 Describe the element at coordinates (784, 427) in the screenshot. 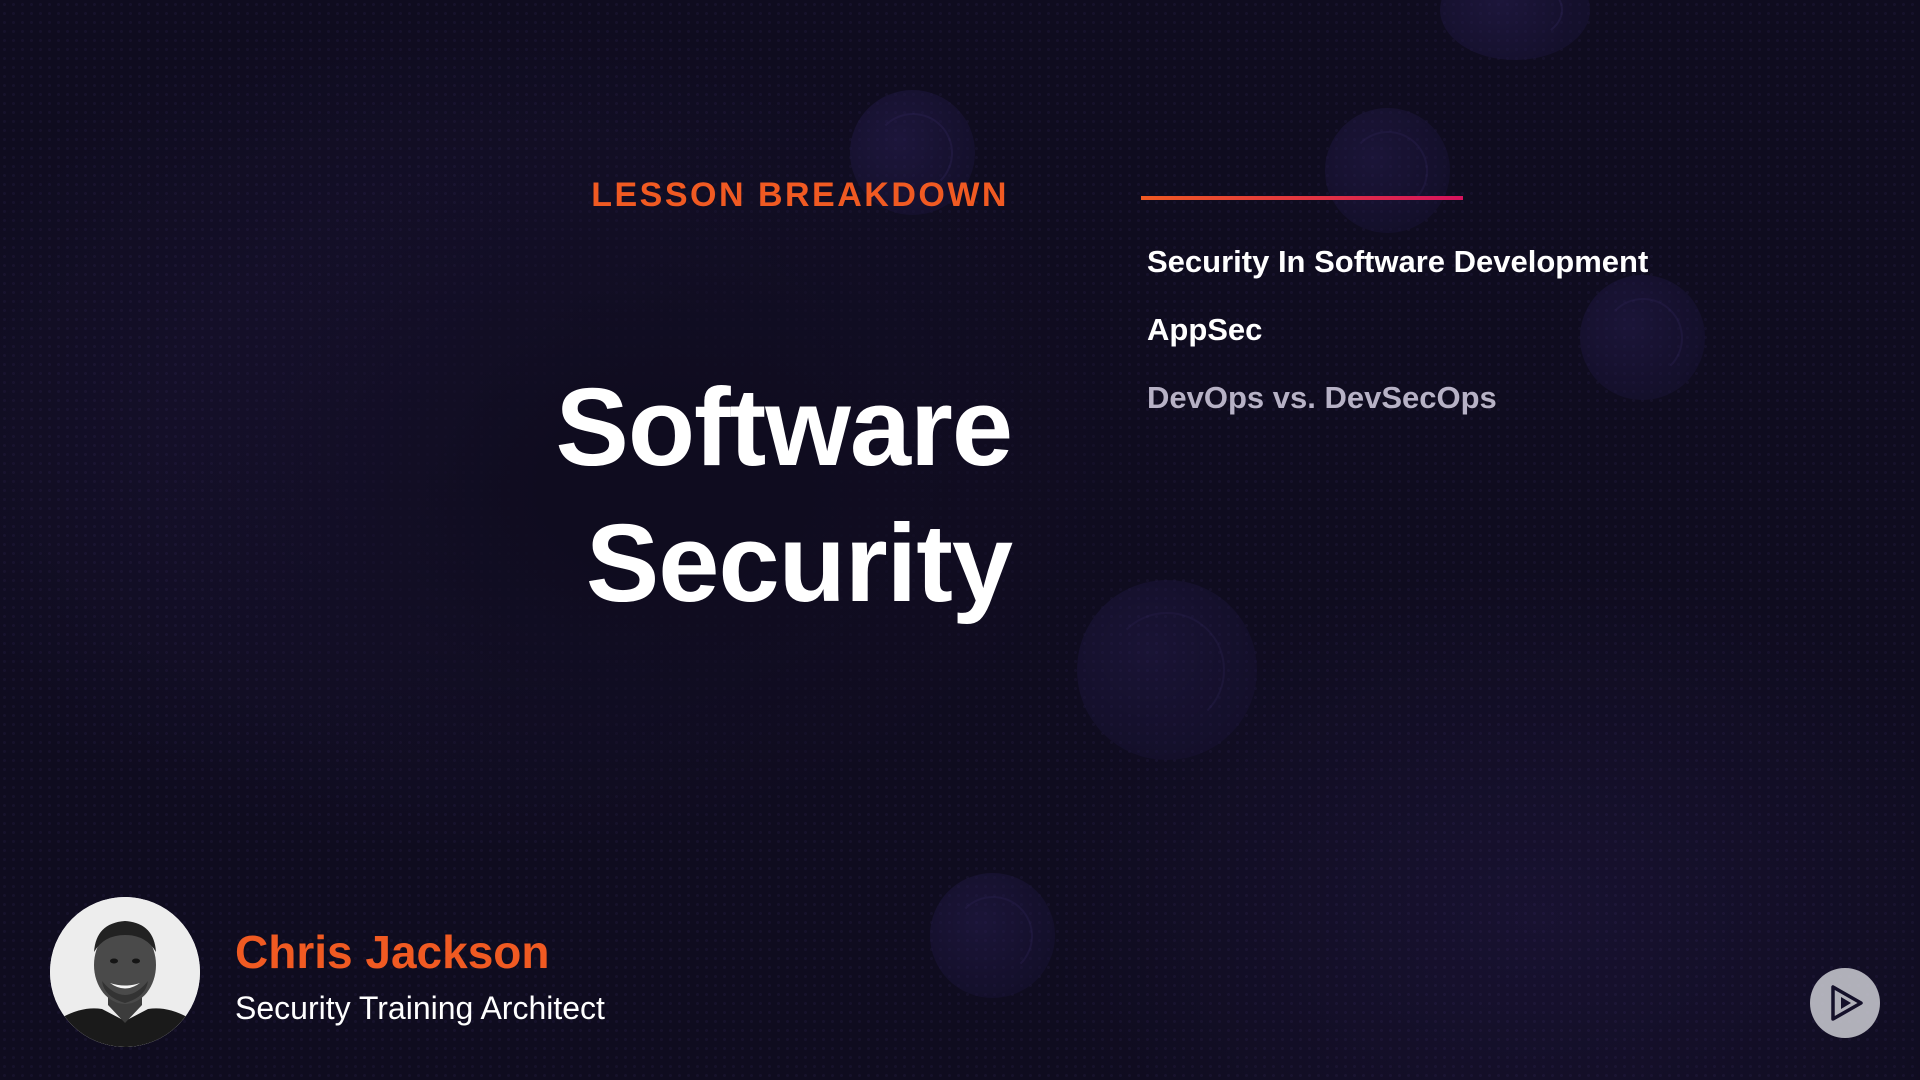

I see `slide-title-line1: Software` at that location.